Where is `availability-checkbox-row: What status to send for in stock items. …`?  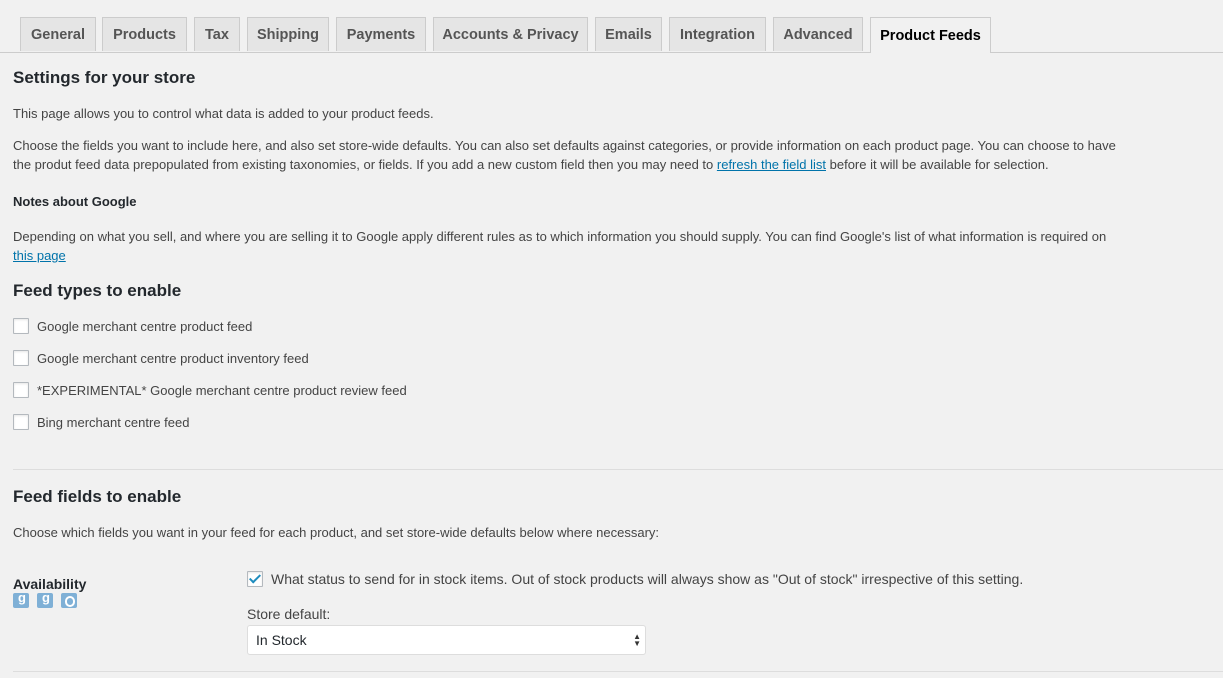
availability-checkbox-row: What status to send for in stock items. … is located at coordinates (635, 579).